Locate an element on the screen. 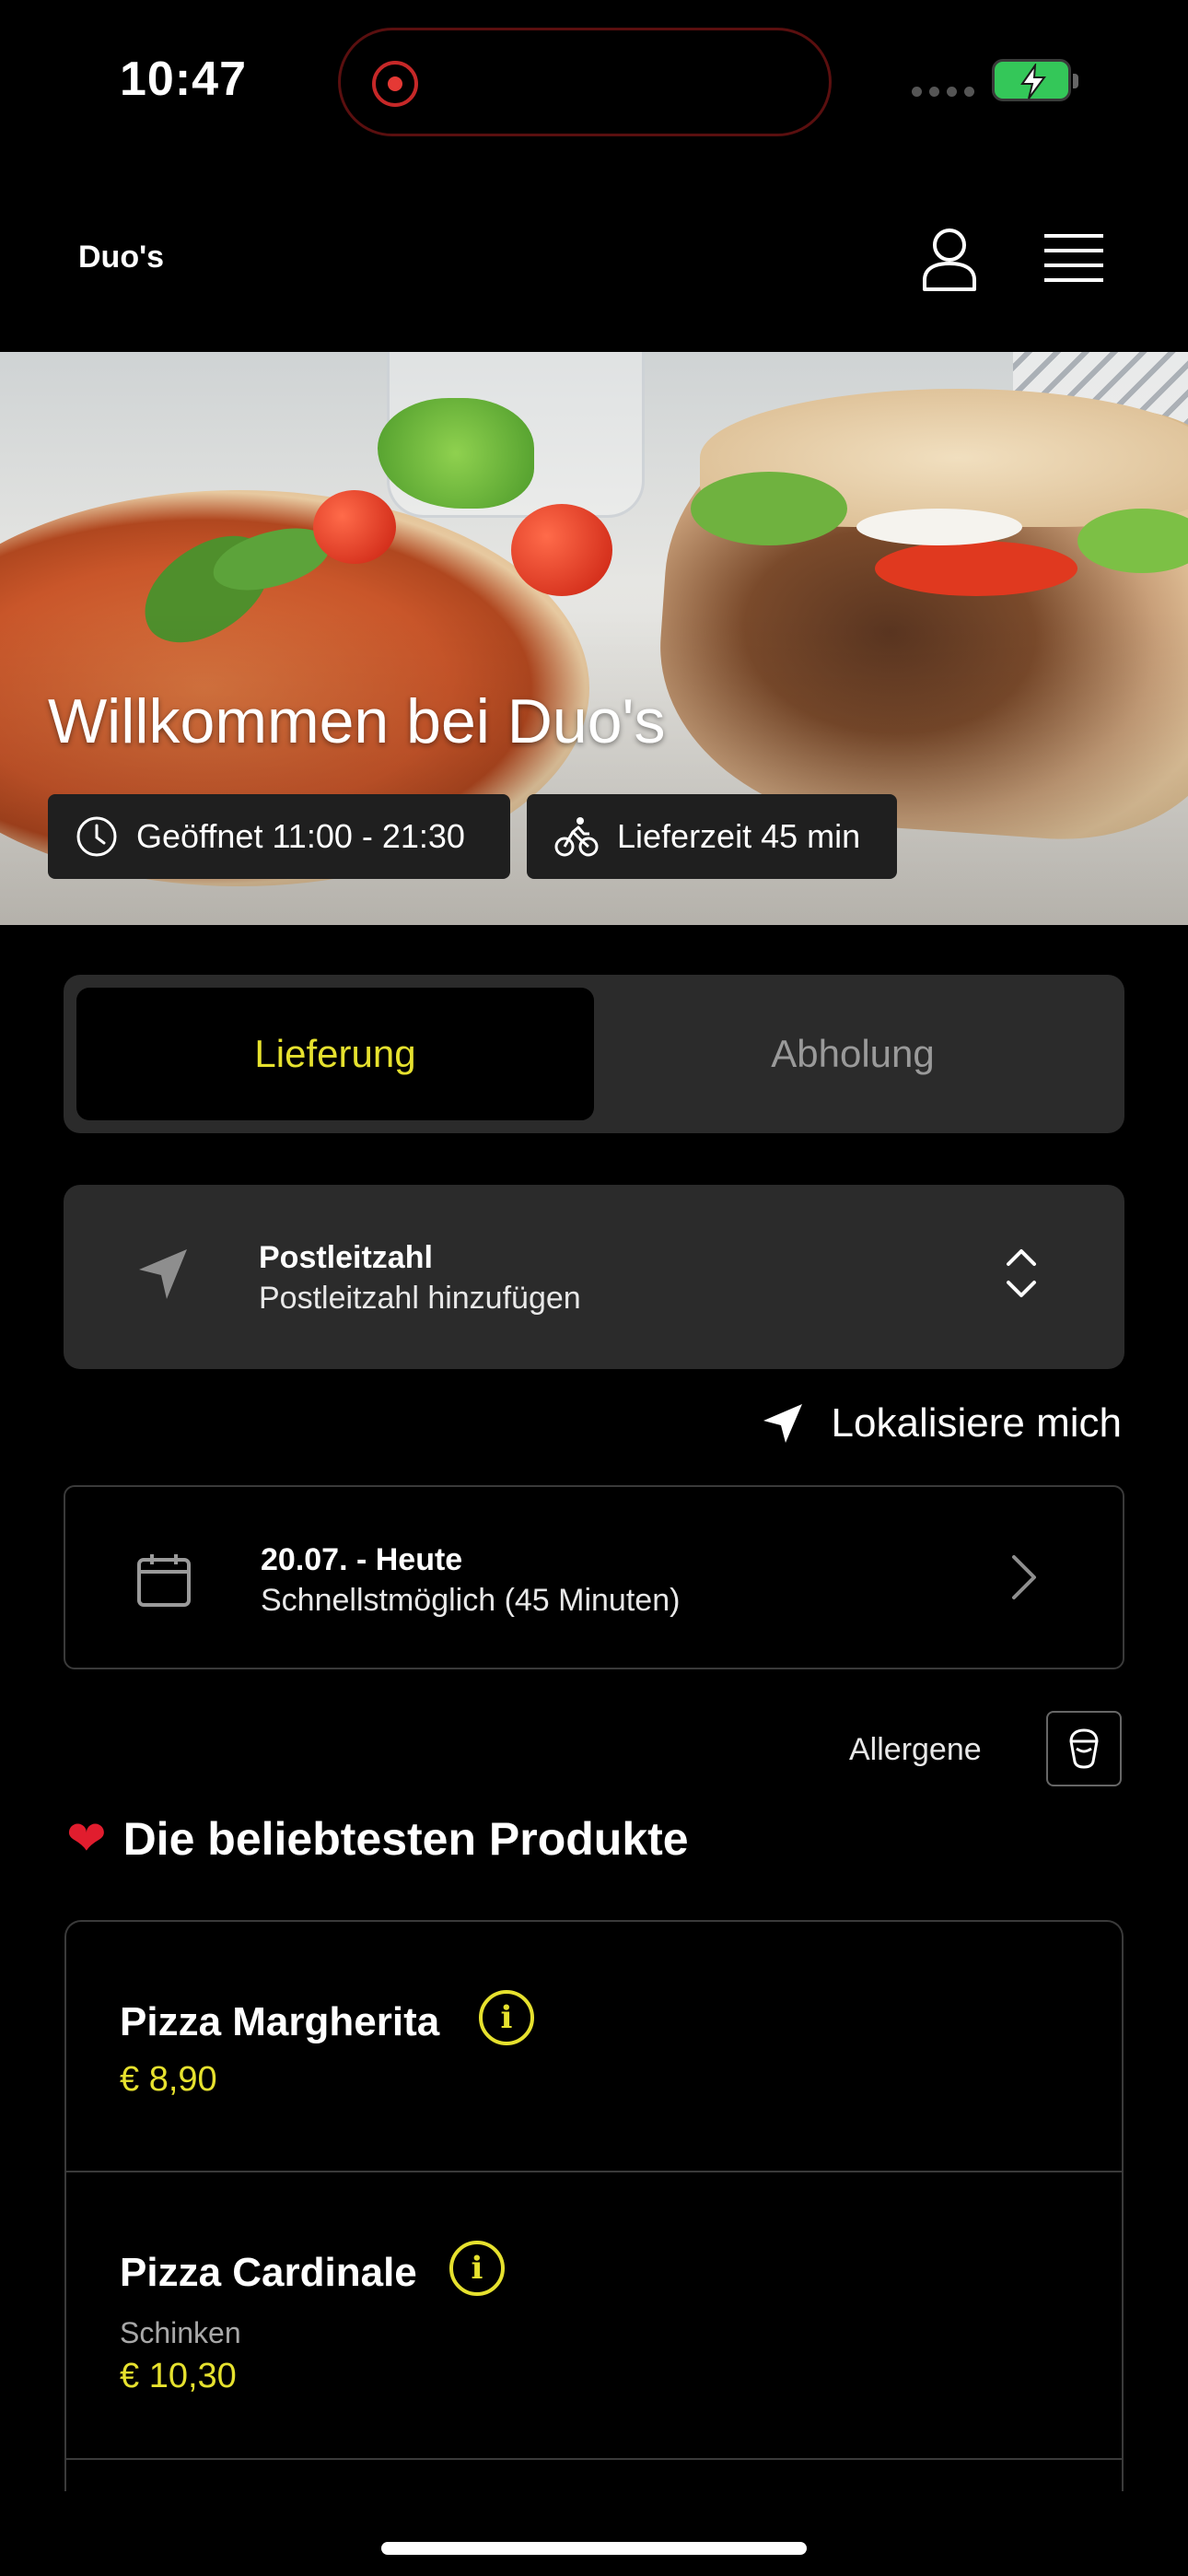 This screenshot has height=2576, width=1188. zip-code-selector: Postleitzahl Postleitzahl hinzufügen is located at coordinates (594, 1277).